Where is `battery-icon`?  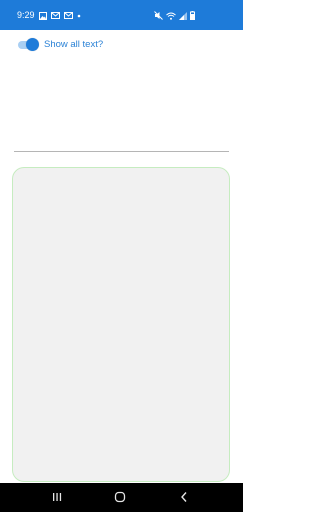 battery-icon is located at coordinates (192, 15).